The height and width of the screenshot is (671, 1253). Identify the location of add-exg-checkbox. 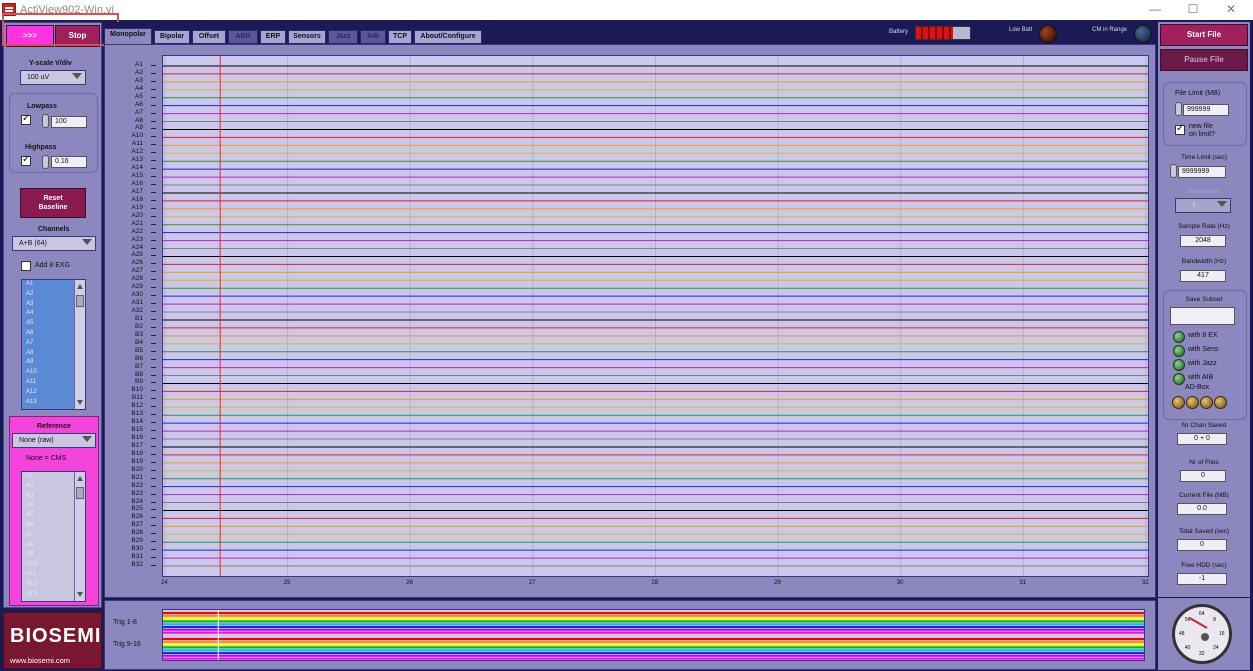
(26, 266).